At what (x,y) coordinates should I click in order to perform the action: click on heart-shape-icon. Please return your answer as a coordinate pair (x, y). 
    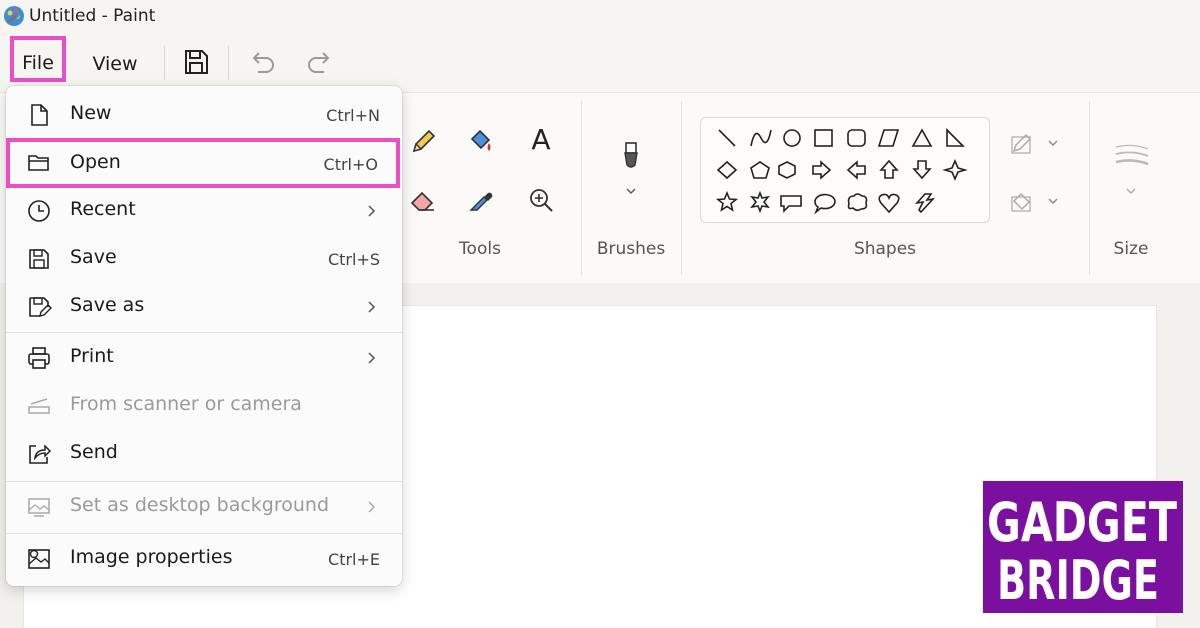
    Looking at the image, I should click on (889, 203).